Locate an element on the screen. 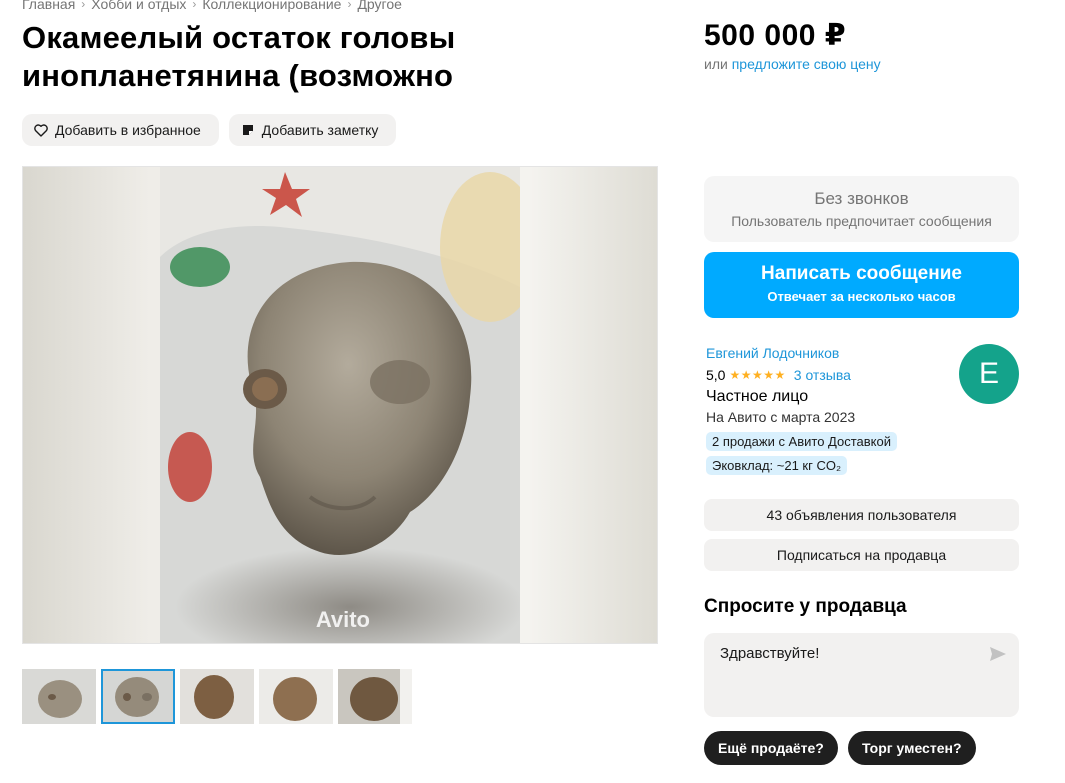 The width and height of the screenshot is (1065, 783). heart-icon is located at coordinates (41, 130).